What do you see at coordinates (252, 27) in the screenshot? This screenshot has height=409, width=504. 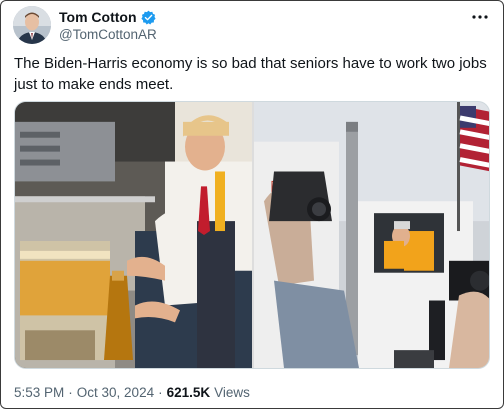 I see `tweet-header: Tom Cotton @TomCottonAR` at bounding box center [252, 27].